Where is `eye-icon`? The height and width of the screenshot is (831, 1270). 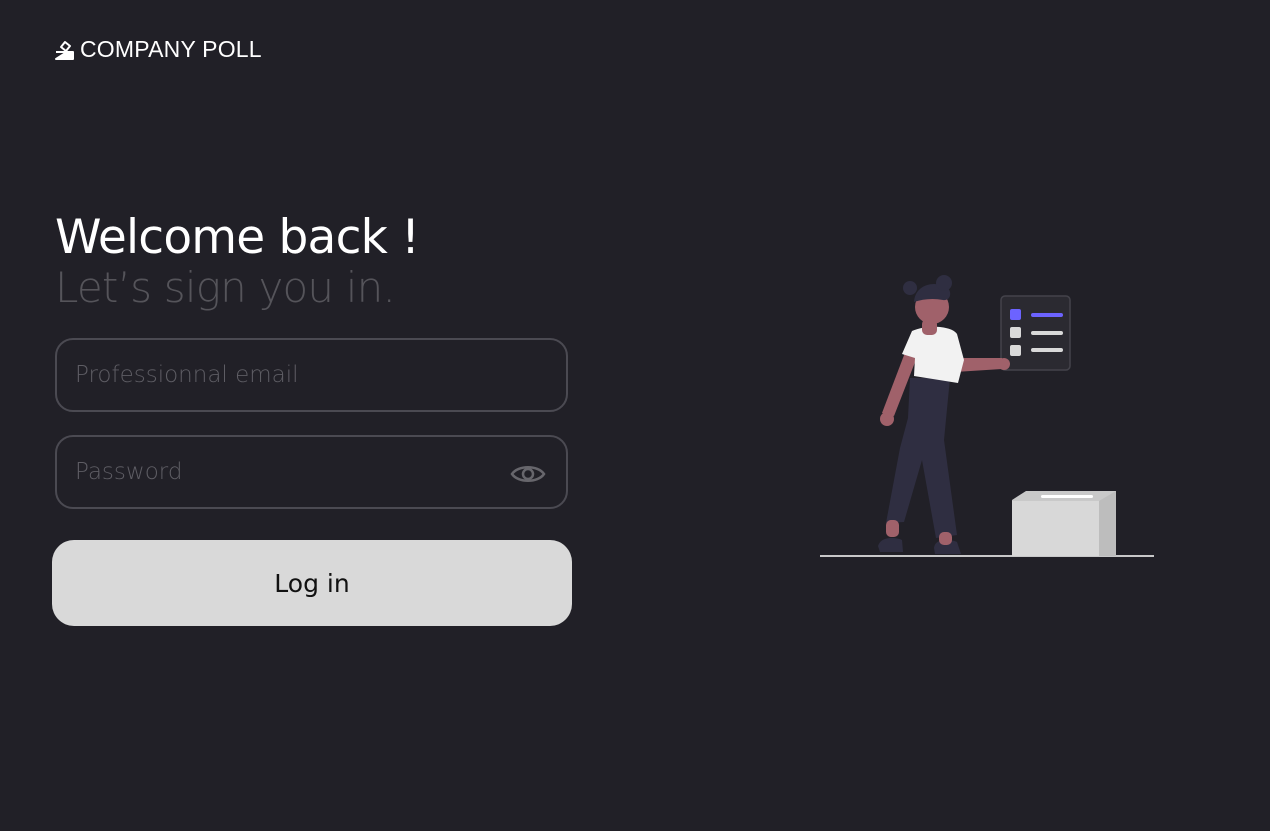
eye-icon is located at coordinates (528, 474).